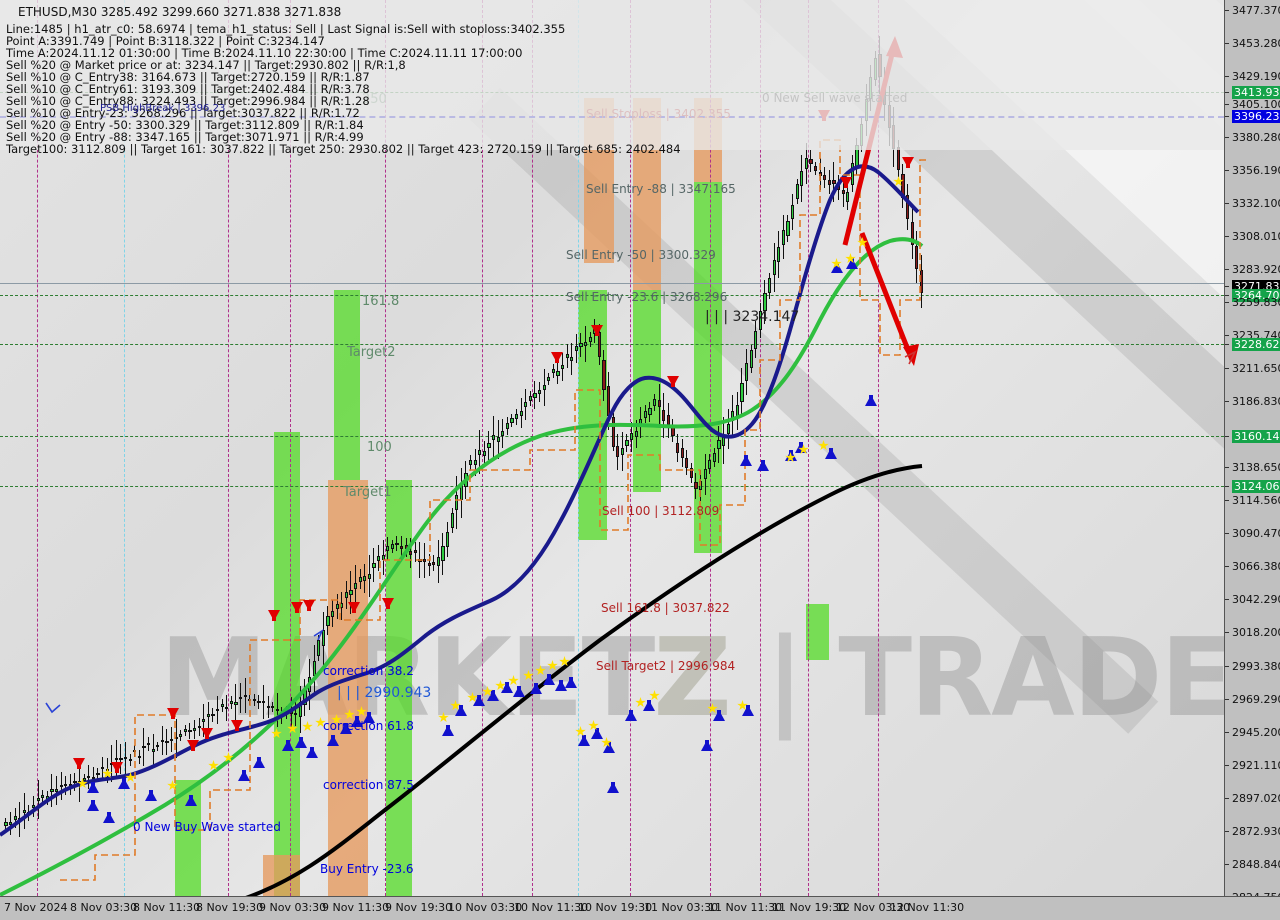 The image size is (1280, 920). I want to click on price-tick: 2993.380, so click(1252, 666).